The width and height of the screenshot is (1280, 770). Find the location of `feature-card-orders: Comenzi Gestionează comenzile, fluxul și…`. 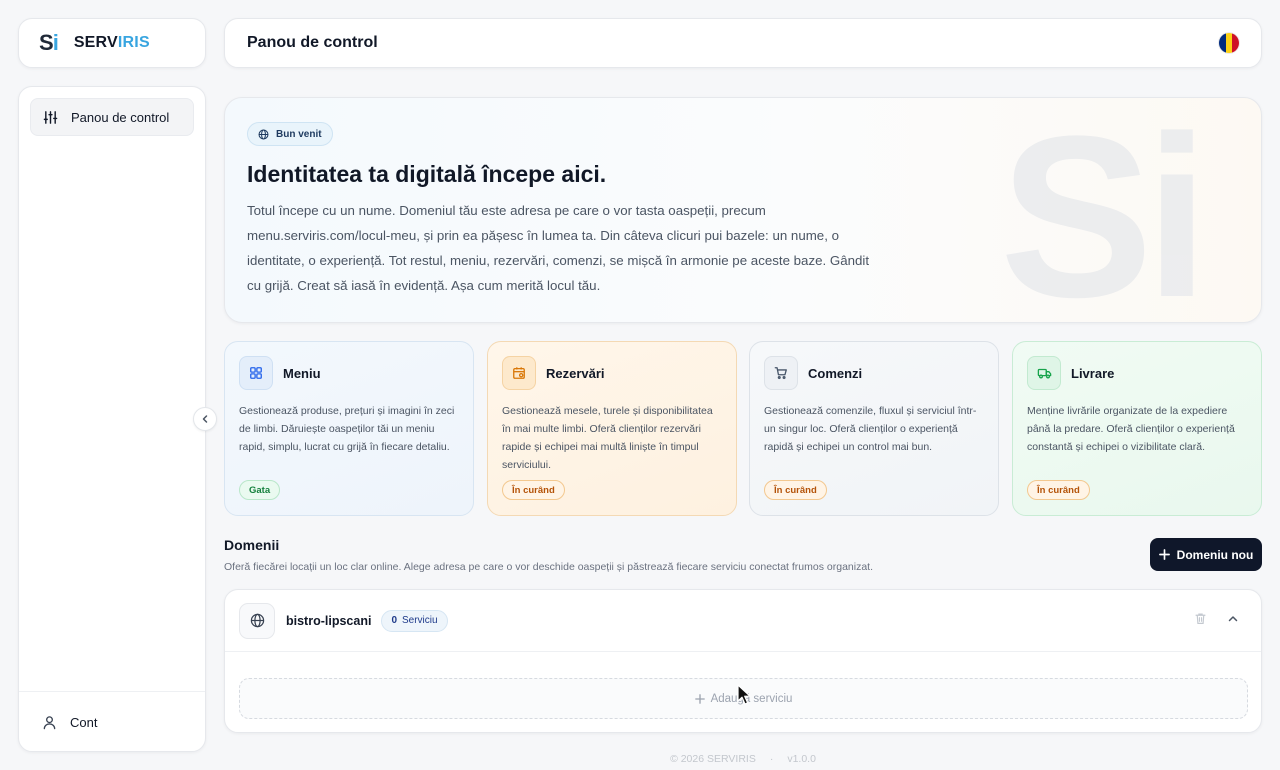

feature-card-orders: Comenzi Gestionează comenzile, fluxul și… is located at coordinates (874, 428).